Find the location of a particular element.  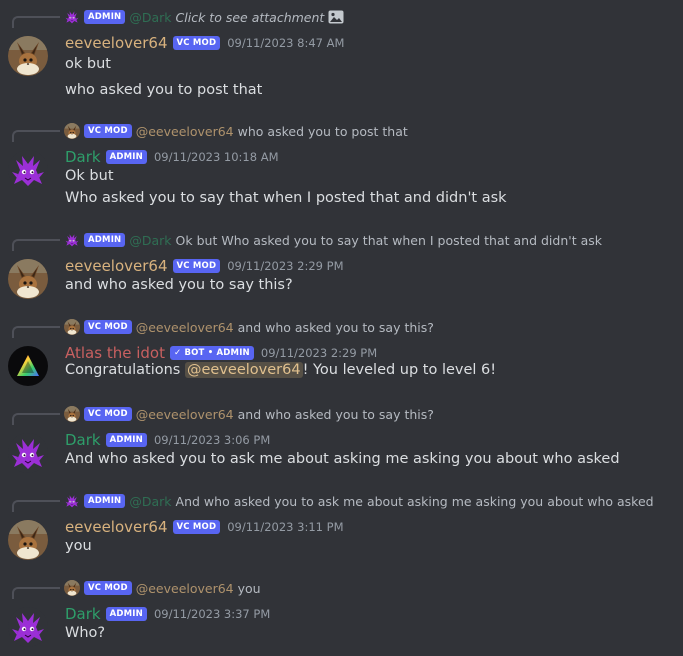

message-line: and who asked you to say this? is located at coordinates (179, 285).